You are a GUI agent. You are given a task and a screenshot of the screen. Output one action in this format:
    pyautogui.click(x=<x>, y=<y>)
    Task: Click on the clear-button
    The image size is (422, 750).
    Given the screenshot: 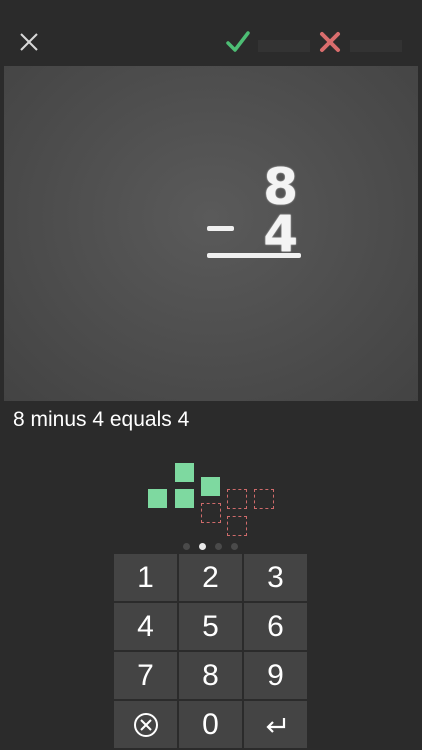 What is the action you would take?
    pyautogui.click(x=145, y=724)
    